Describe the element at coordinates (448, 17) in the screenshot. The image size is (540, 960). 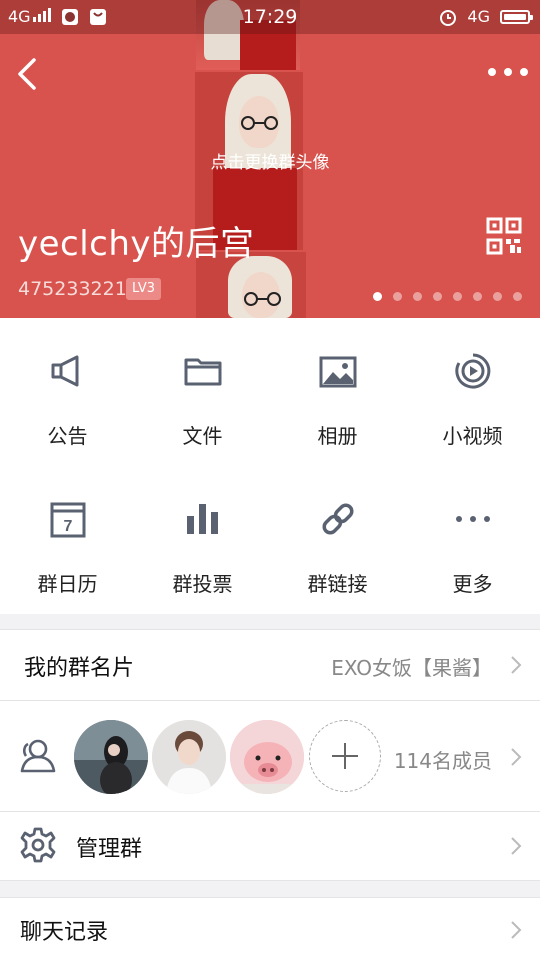
I see `alarm-icon` at that location.